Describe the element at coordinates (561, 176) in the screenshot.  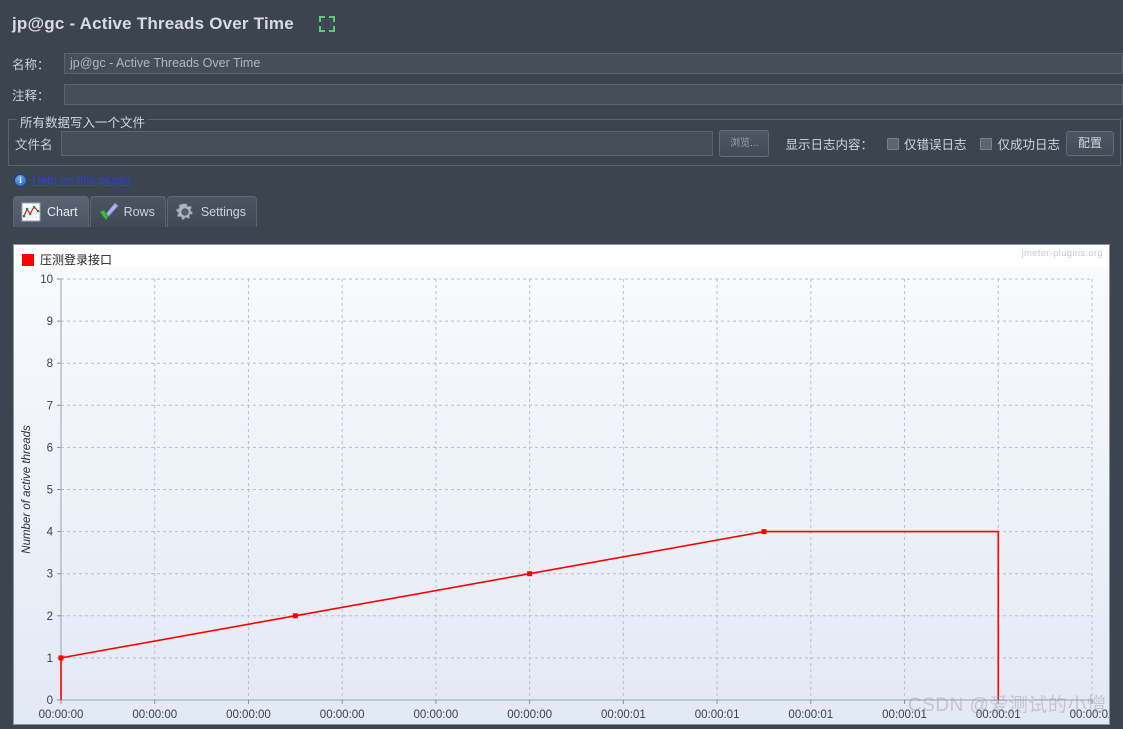
I see `help-row: i Help on this plugin` at that location.